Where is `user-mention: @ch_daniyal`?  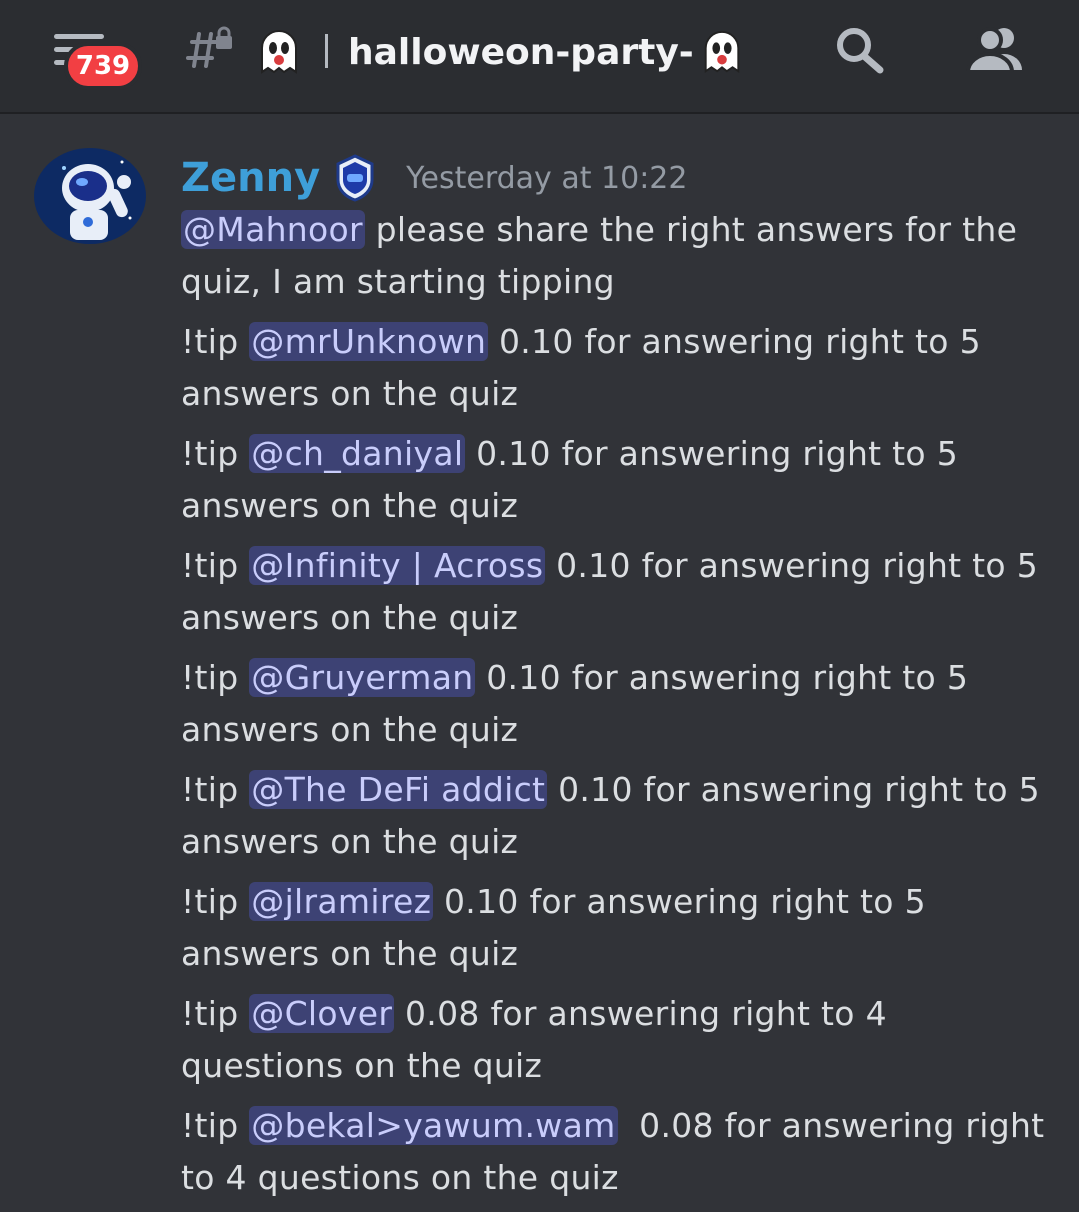
user-mention: @ch_daniyal is located at coordinates (357, 453).